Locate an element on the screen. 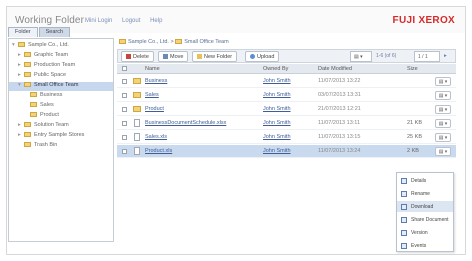  trash-icon is located at coordinates (27, 144).